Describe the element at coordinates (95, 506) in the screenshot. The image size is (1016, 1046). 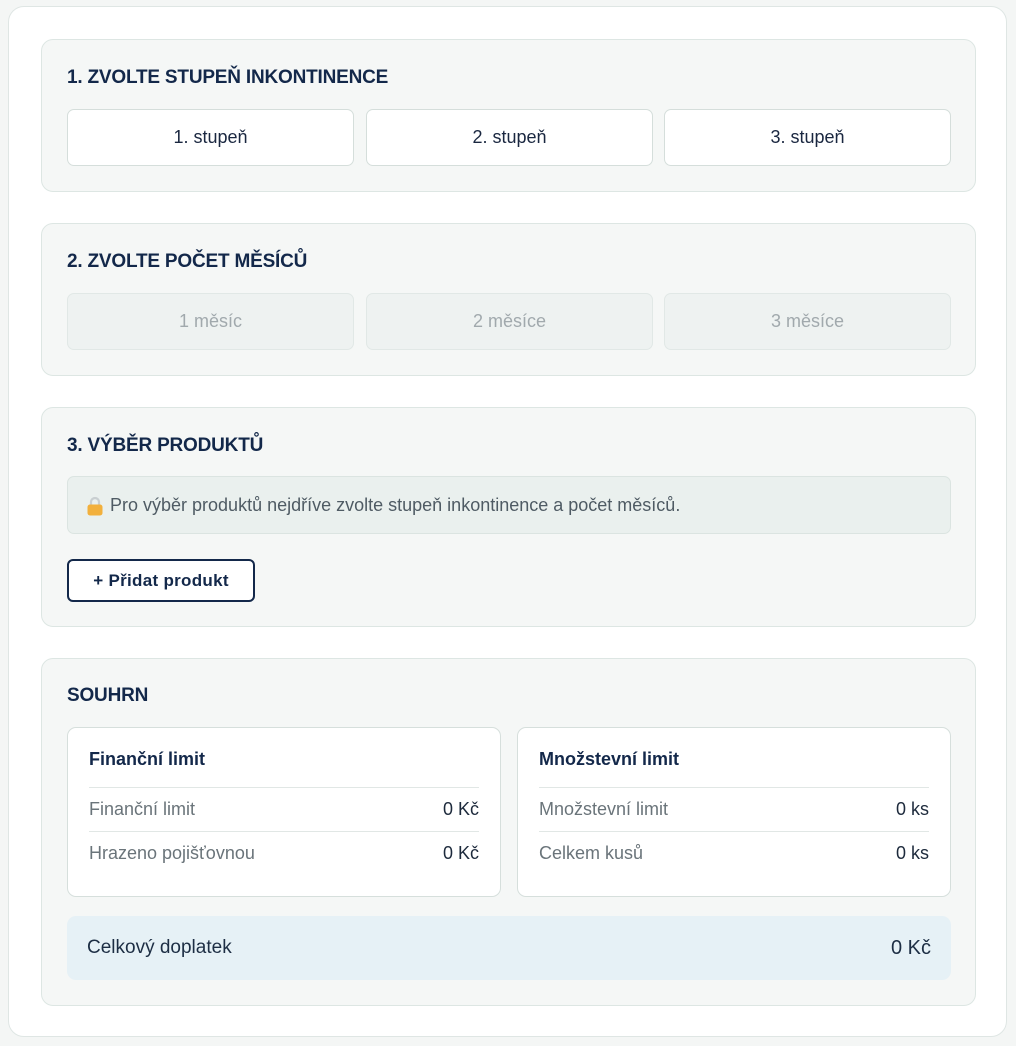
I see `lock-icon` at that location.